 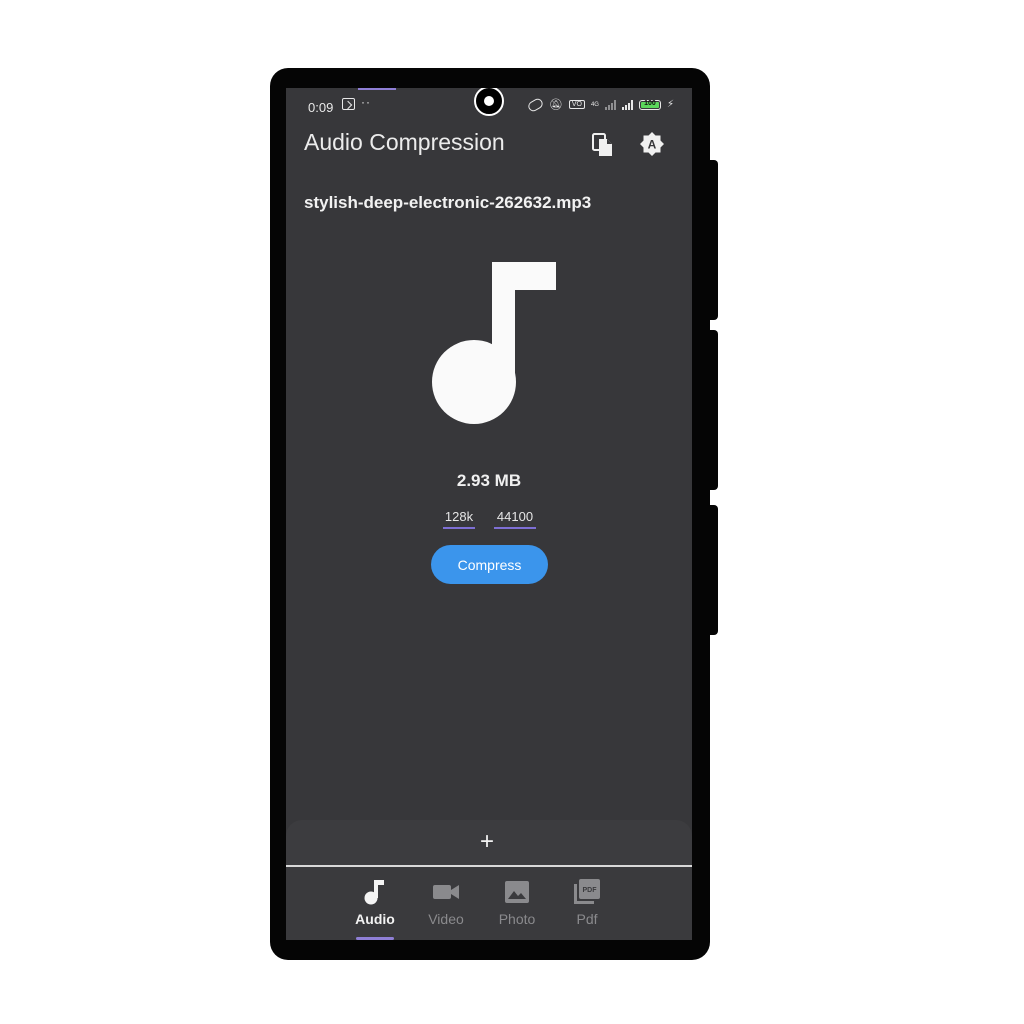 What do you see at coordinates (670, 104) in the screenshot?
I see `charging-icon: ⚡︎` at bounding box center [670, 104].